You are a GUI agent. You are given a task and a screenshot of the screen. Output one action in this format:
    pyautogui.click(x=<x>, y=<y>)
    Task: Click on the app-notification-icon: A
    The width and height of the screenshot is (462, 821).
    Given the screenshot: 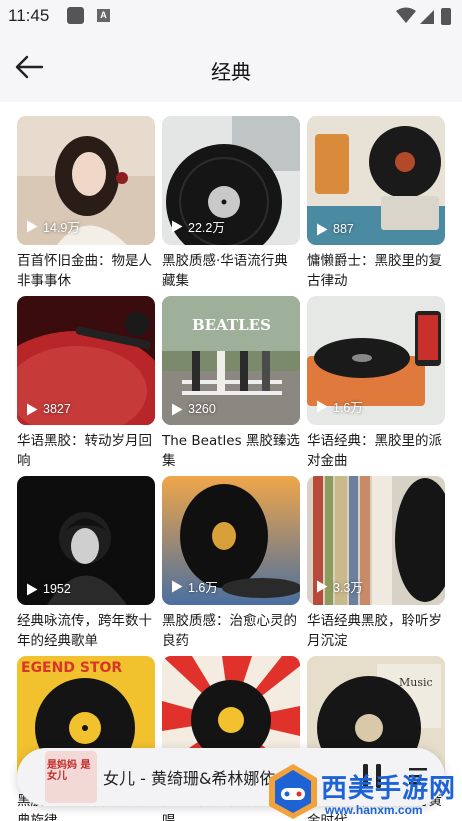 What is the action you would take?
    pyautogui.click(x=103, y=15)
    